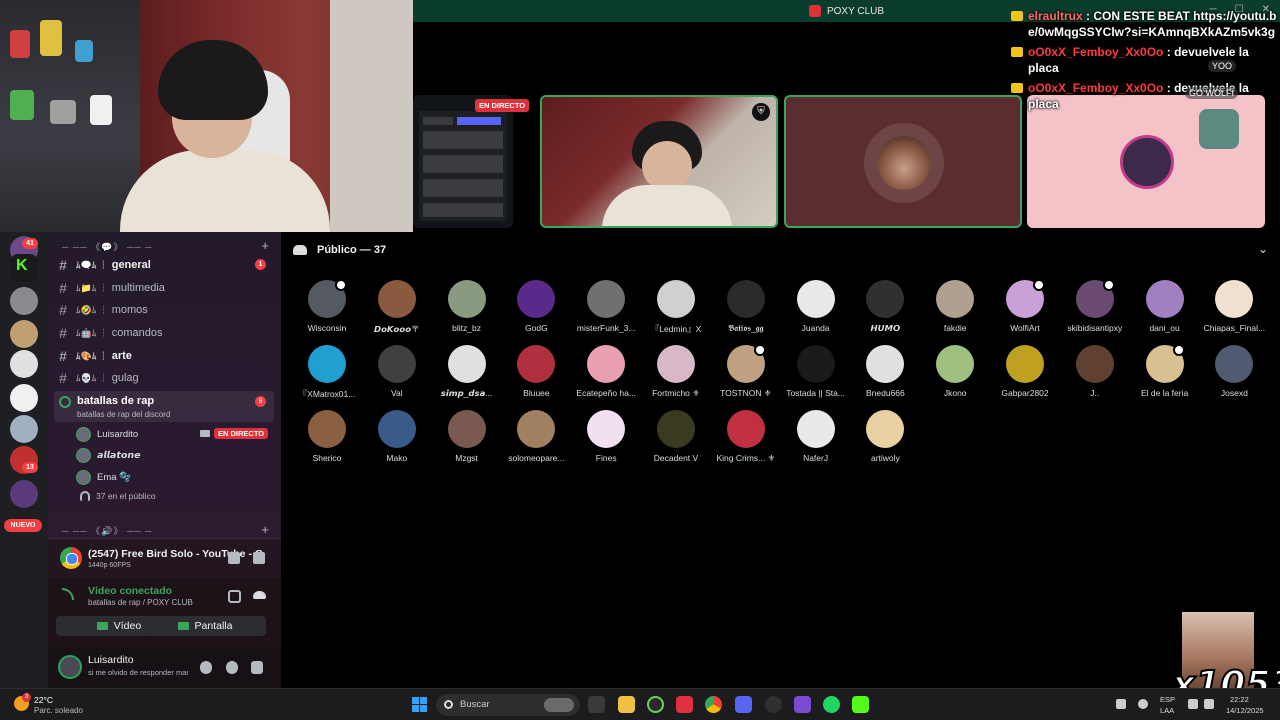  Describe the element at coordinates (1245, 710) in the screenshot. I see `clock-date: 14/12/2025` at that location.